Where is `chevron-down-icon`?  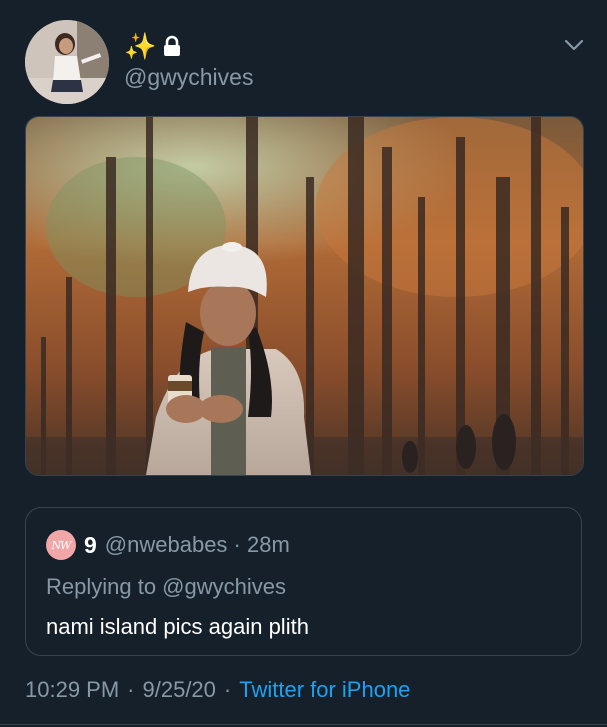 chevron-down-icon is located at coordinates (574, 45).